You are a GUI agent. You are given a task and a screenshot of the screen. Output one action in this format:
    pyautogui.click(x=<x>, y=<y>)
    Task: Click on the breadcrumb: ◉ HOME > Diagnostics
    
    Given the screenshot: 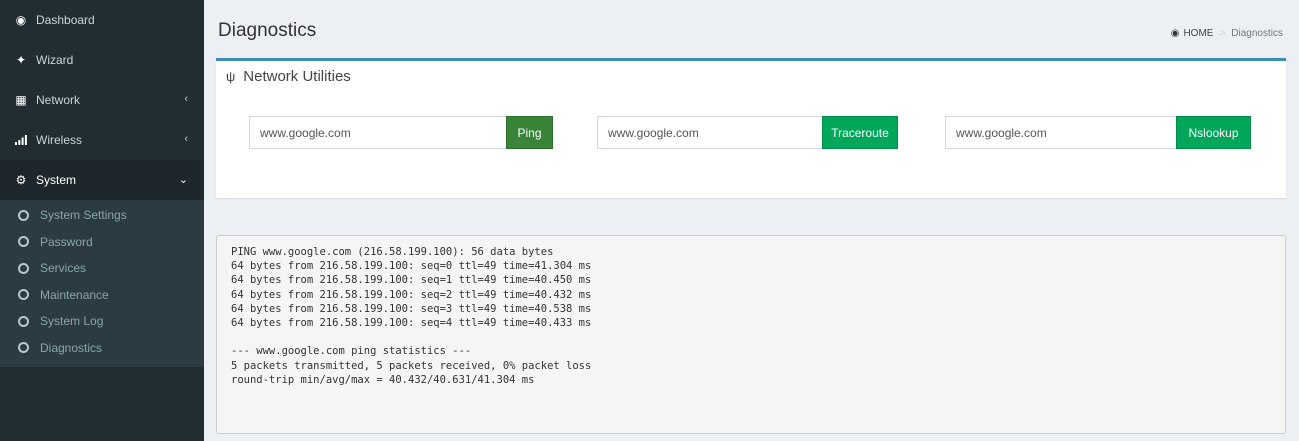 What is the action you would take?
    pyautogui.click(x=1227, y=33)
    